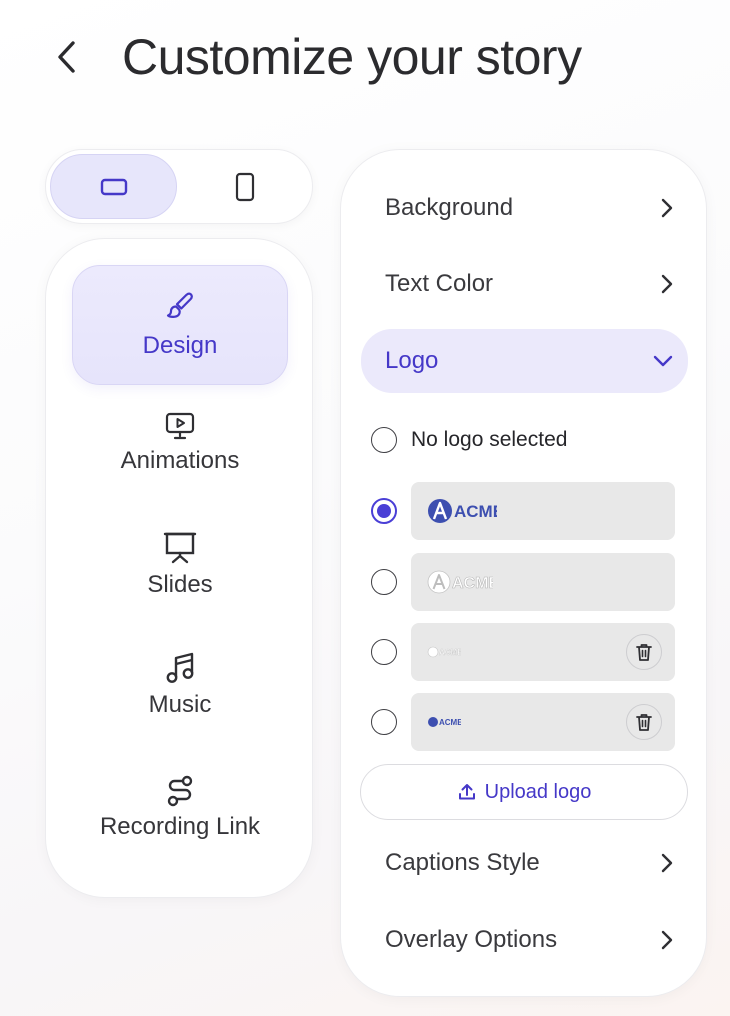 The width and height of the screenshot is (730, 1016). Describe the element at coordinates (180, 426) in the screenshot. I see `presentation-play-icon` at that location.